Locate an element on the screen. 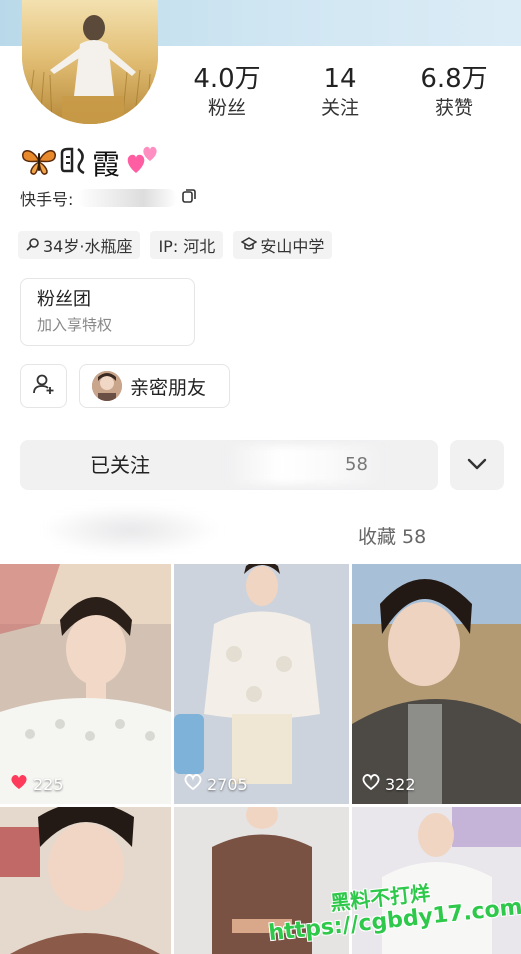 The height and width of the screenshot is (954, 521). kuaishou-id-row: 快手号: is located at coordinates (108, 198).